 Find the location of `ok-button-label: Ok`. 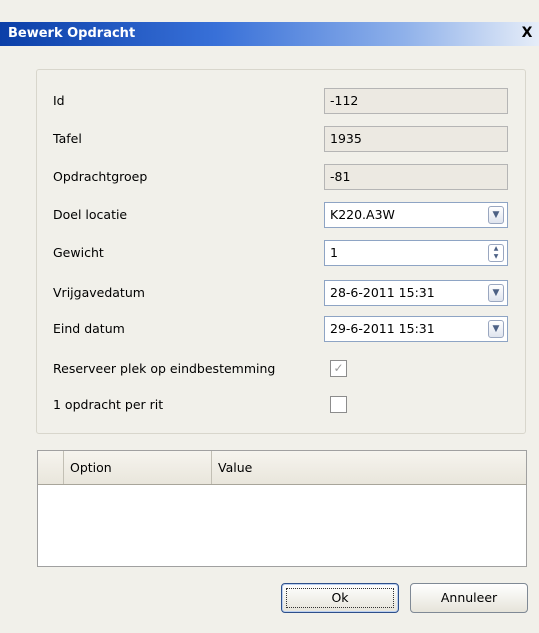

ok-button-label: Ok is located at coordinates (340, 597).